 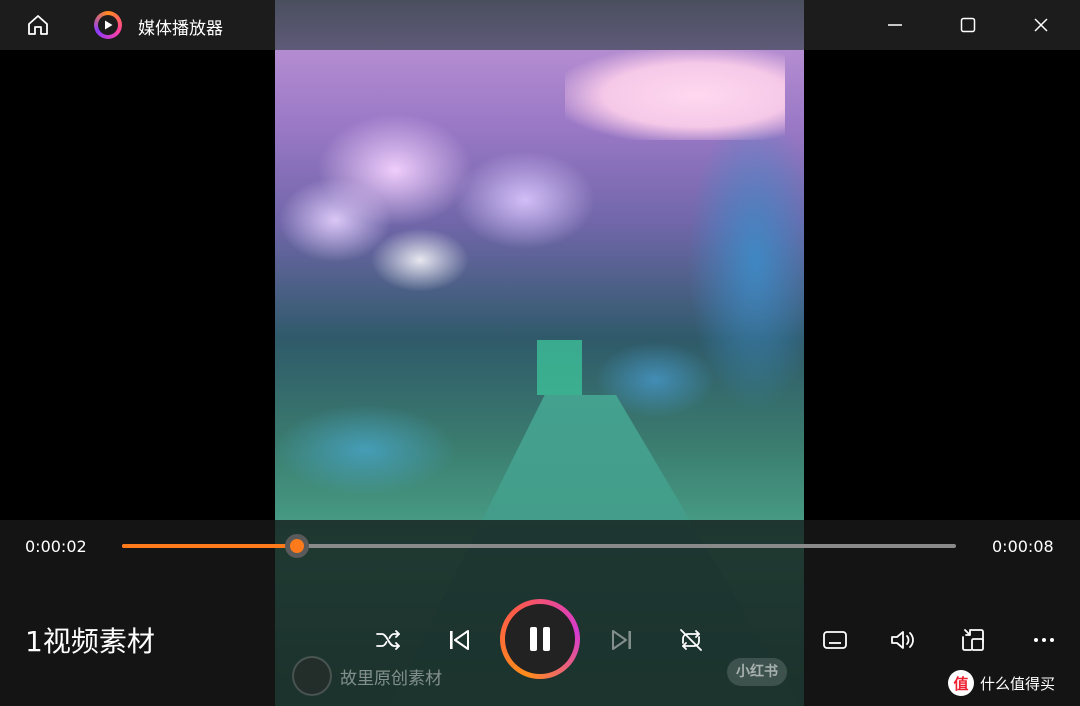 I want to click on previous-button, so click(x=459, y=640).